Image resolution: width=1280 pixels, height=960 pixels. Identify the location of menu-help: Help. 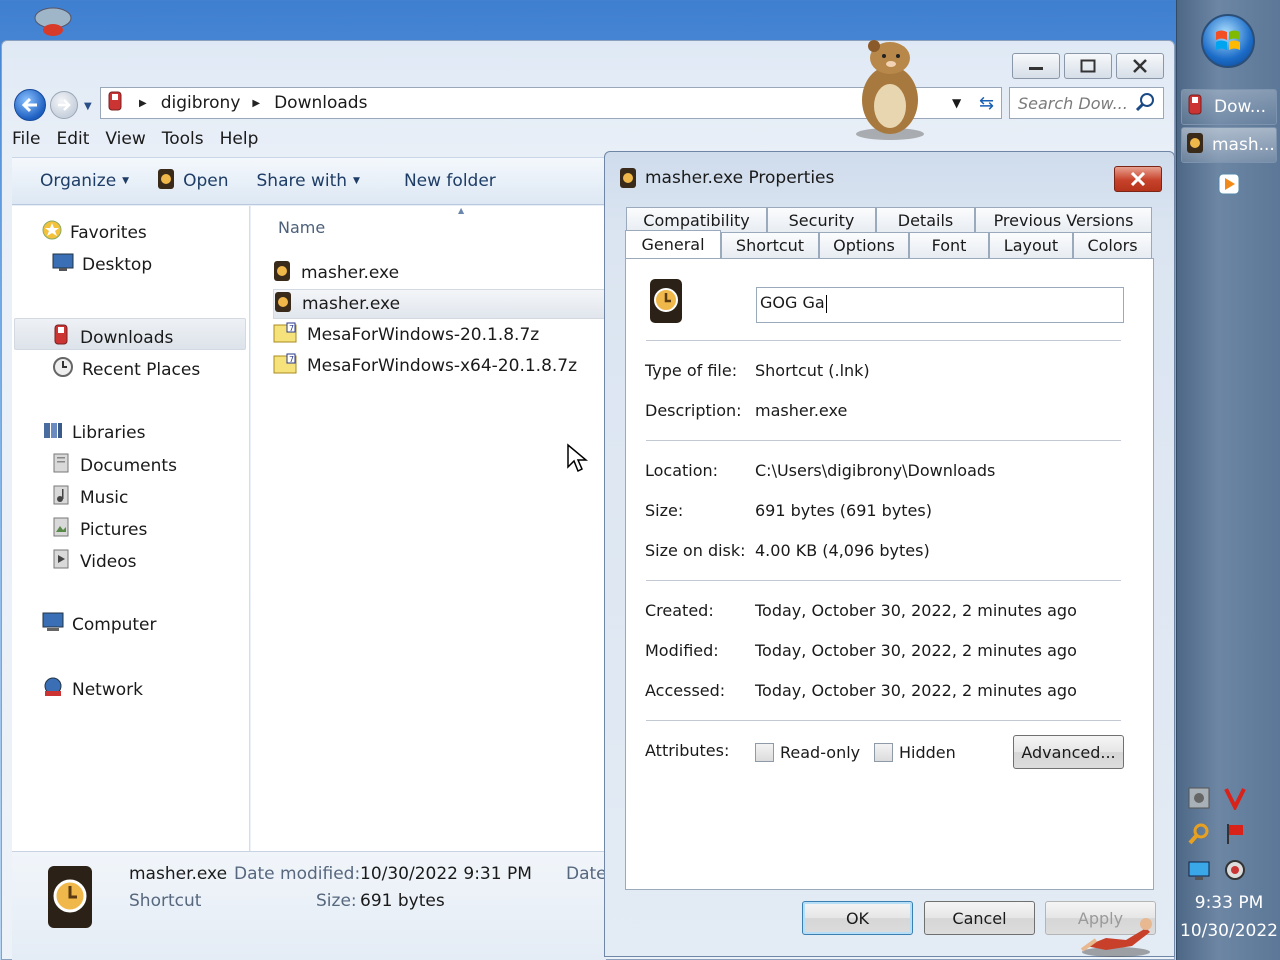
(239, 142).